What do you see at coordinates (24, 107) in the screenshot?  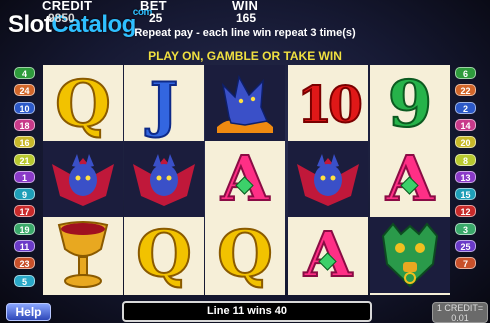 I see `left-line-badge: 10` at bounding box center [24, 107].